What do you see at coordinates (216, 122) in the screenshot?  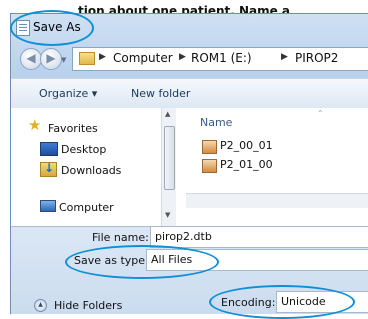 I see `column-header-name: Name` at bounding box center [216, 122].